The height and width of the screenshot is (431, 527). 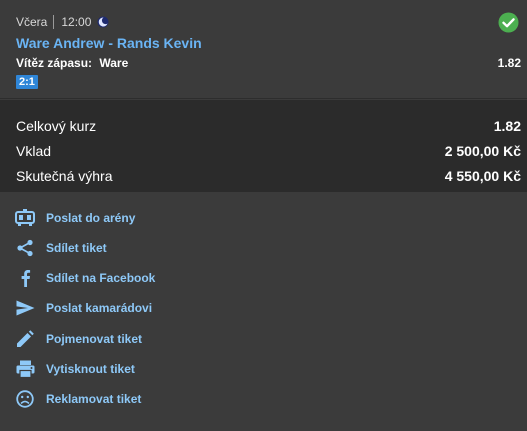 What do you see at coordinates (263, 399) in the screenshot?
I see `complaint-ticket-action: Reklamovat tiket` at bounding box center [263, 399].